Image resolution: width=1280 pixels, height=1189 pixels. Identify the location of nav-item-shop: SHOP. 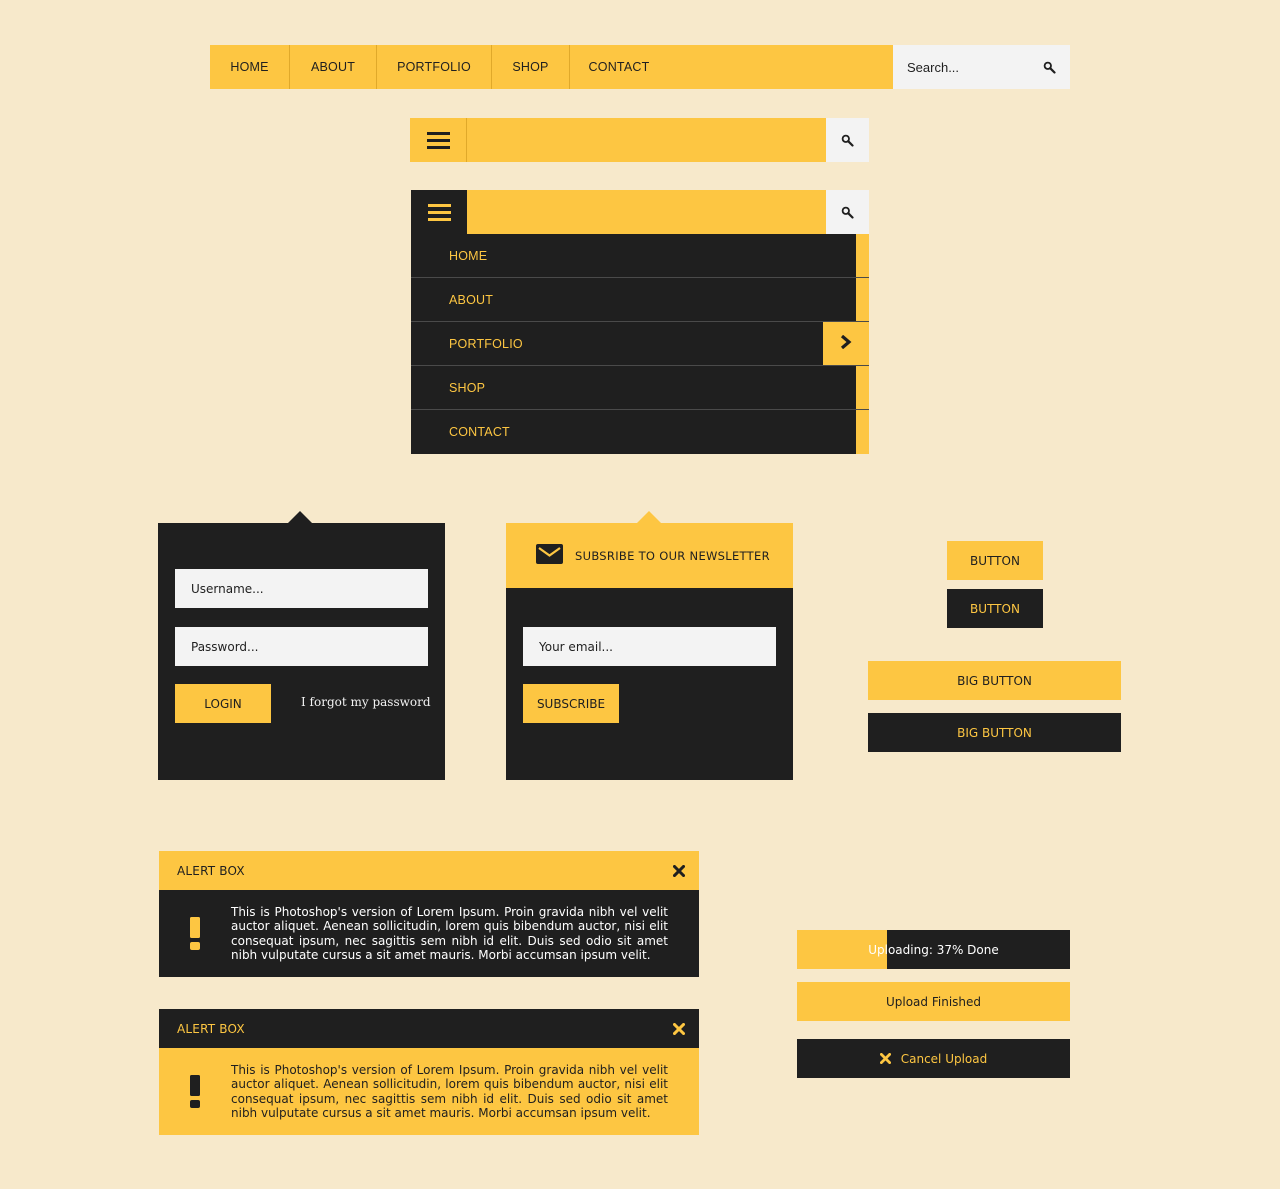
(531, 67).